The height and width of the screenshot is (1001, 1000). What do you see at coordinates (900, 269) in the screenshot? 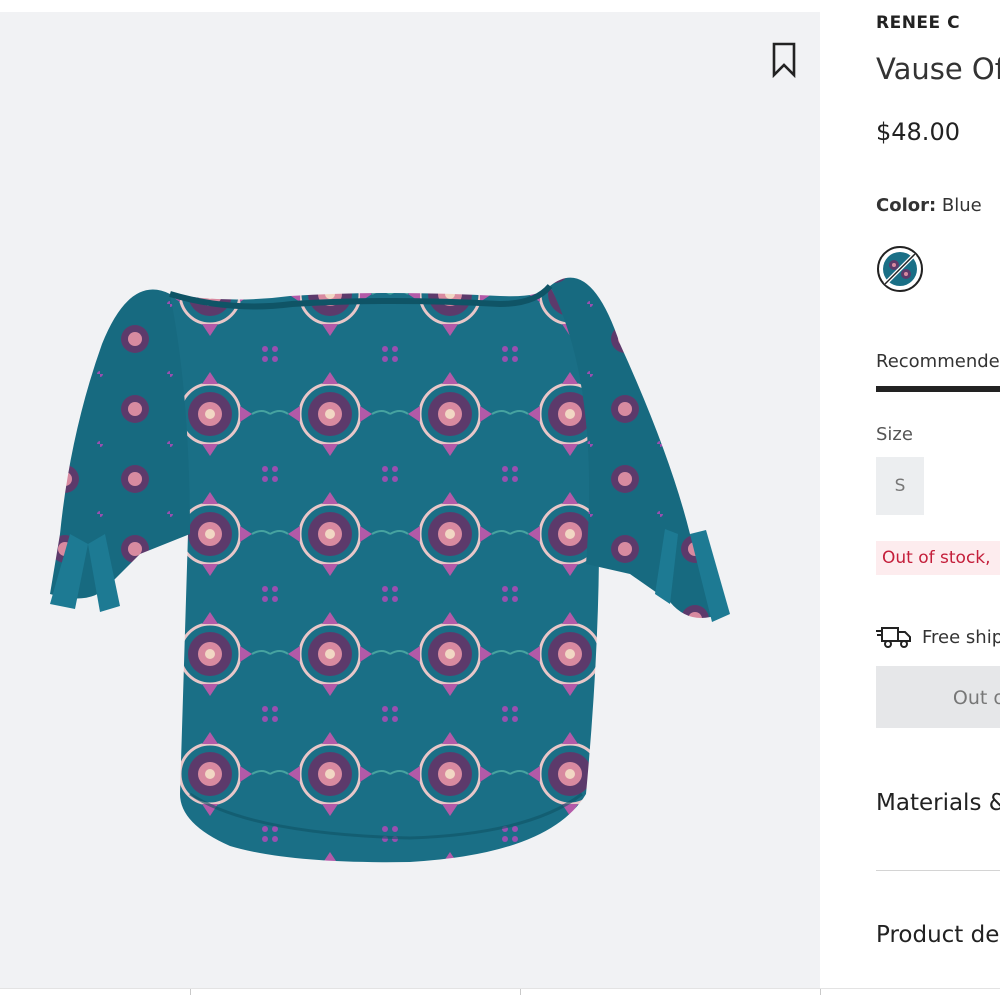
I see `color-swatch-blue` at bounding box center [900, 269].